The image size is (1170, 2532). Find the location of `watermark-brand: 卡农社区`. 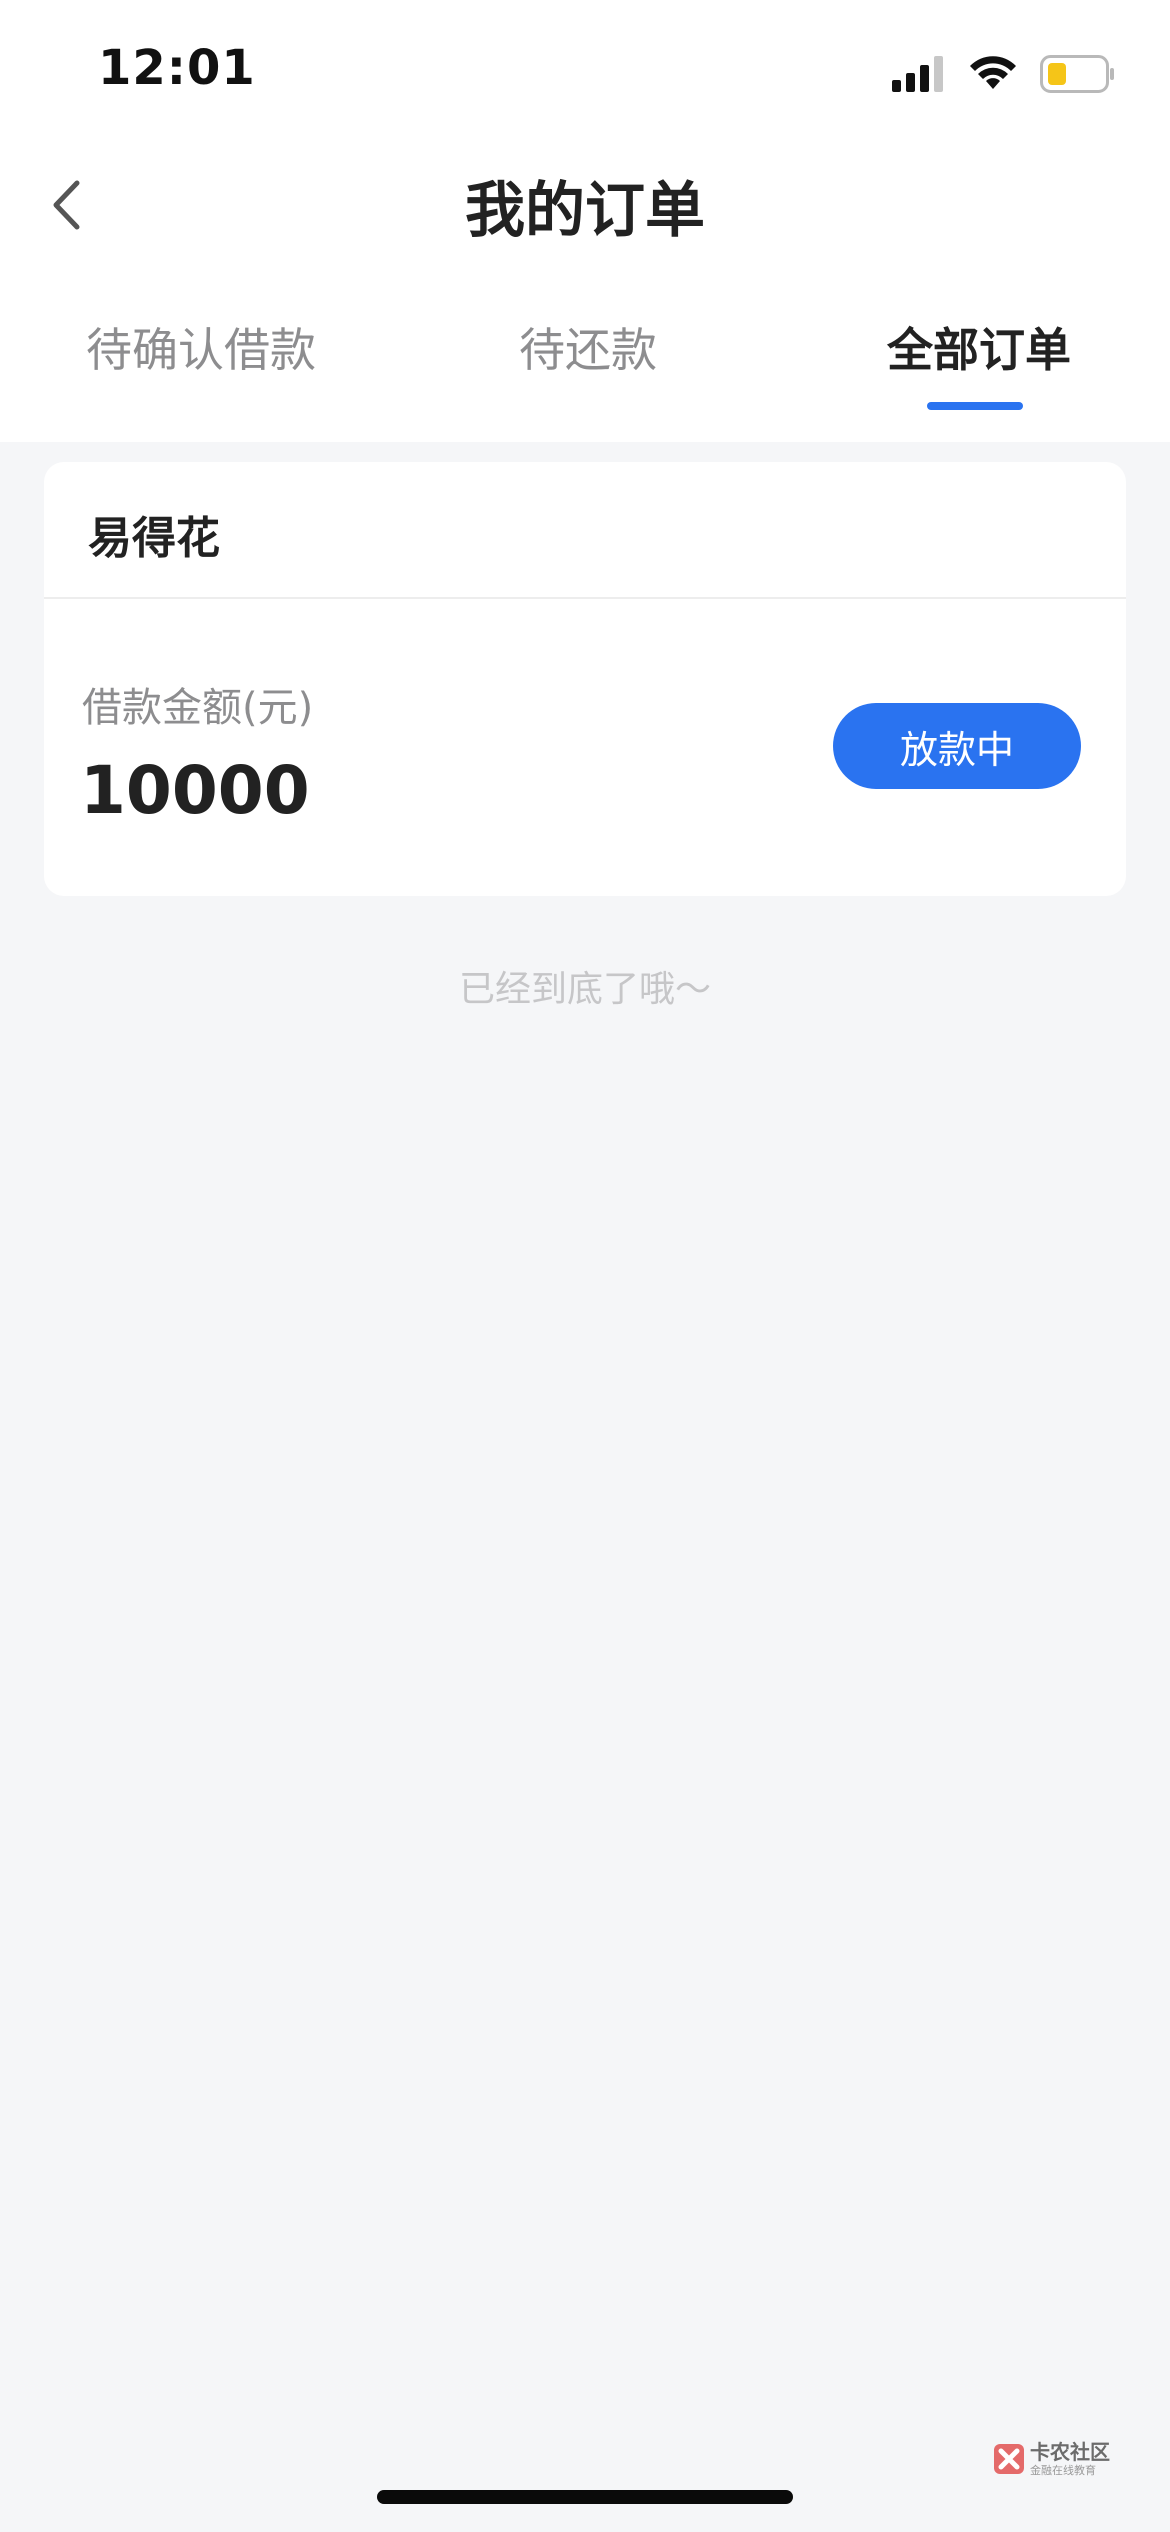

watermark-brand: 卡农社区 is located at coordinates (1070, 2452).